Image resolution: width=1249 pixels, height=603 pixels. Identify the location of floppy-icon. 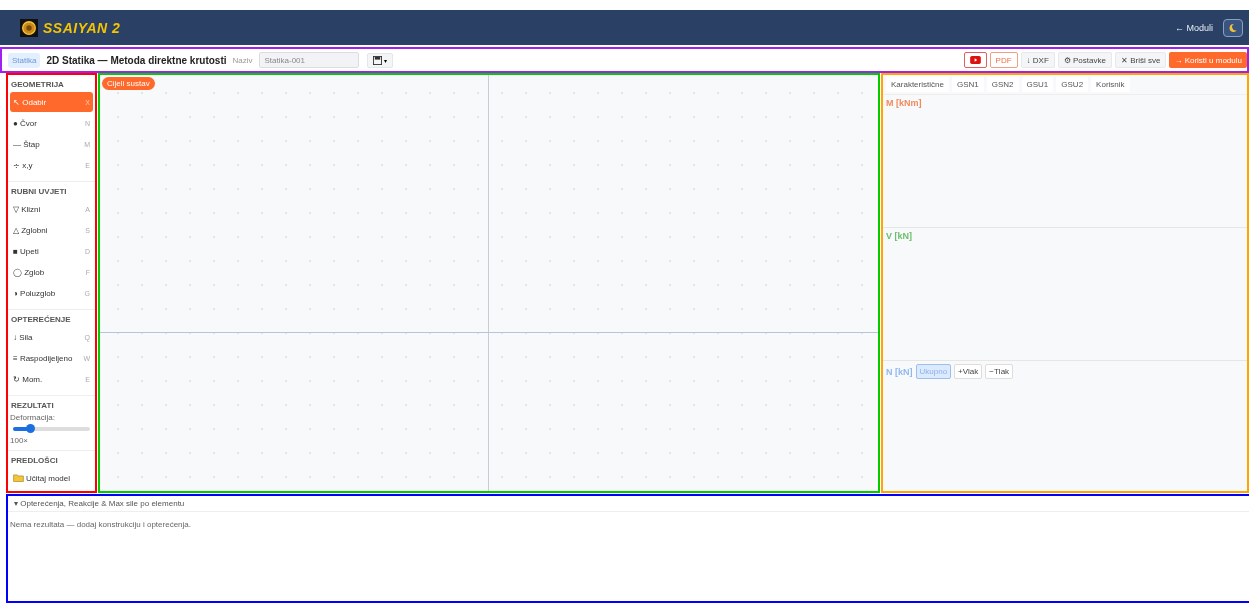
(377, 60).